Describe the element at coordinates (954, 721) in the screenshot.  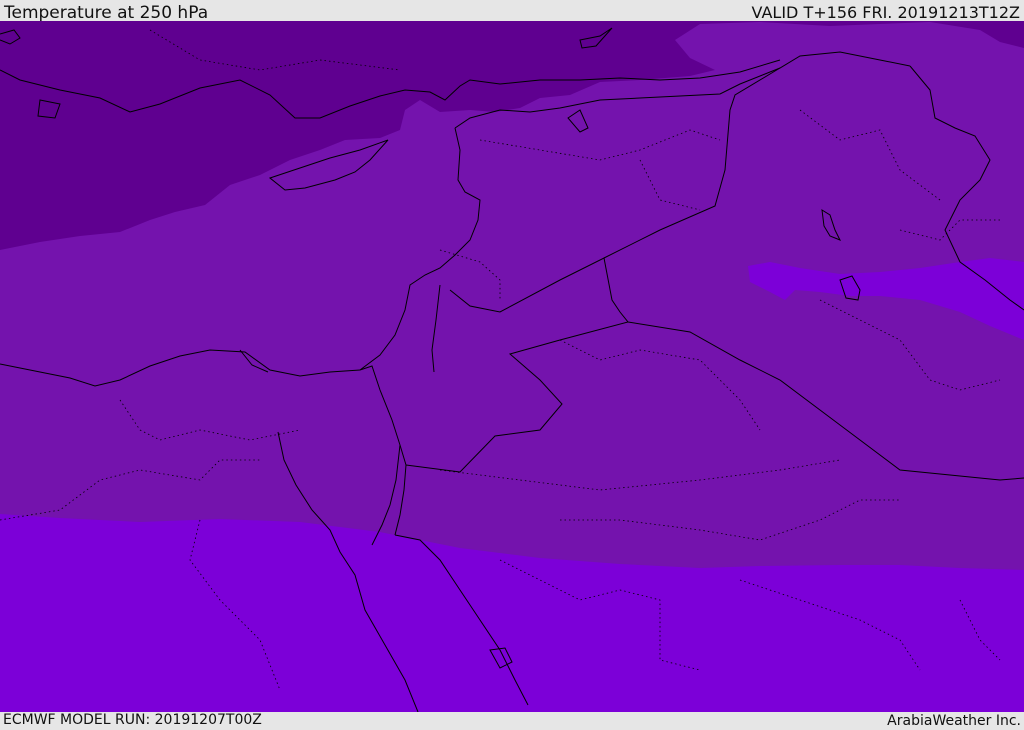
I see `provider-credit: ArabiaWeather Inc.` at that location.